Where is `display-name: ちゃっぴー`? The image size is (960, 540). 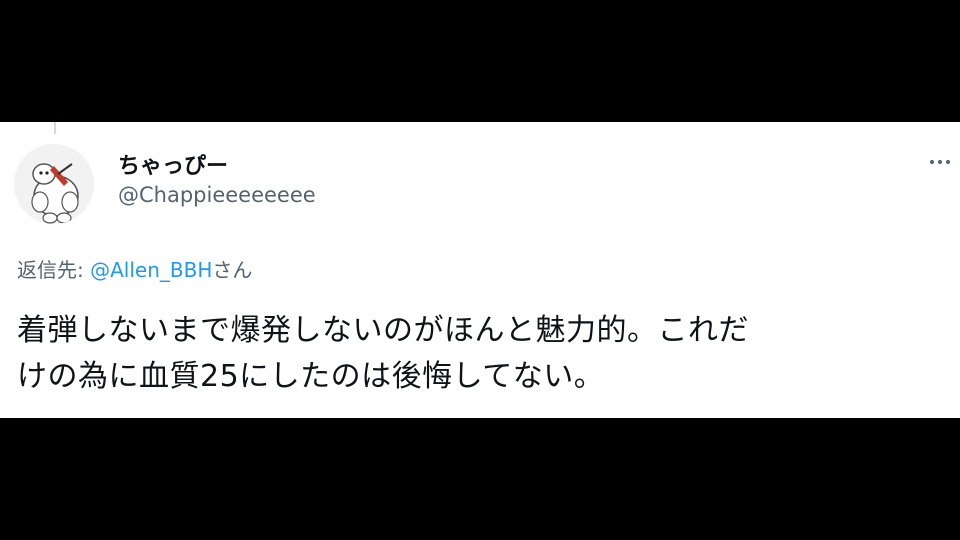 display-name: ちゃっぴー is located at coordinates (173, 164).